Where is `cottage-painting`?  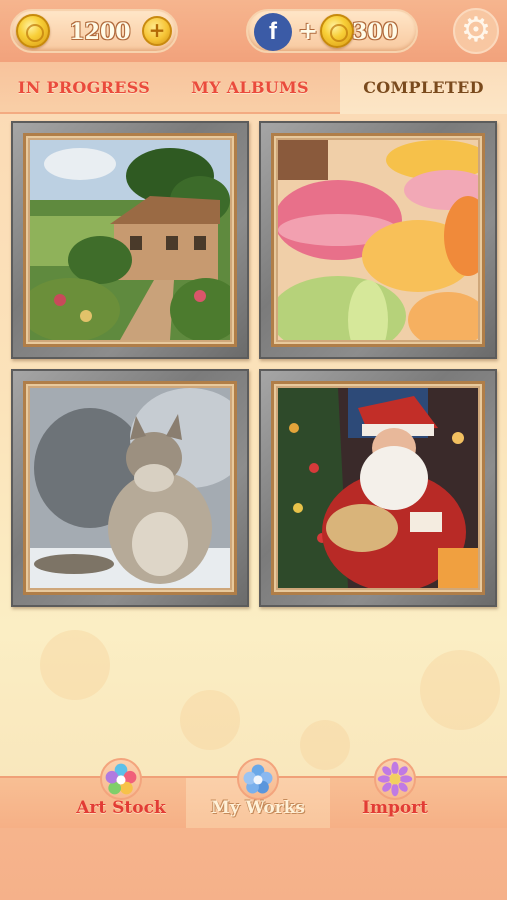
cottage-painting is located at coordinates (130, 240).